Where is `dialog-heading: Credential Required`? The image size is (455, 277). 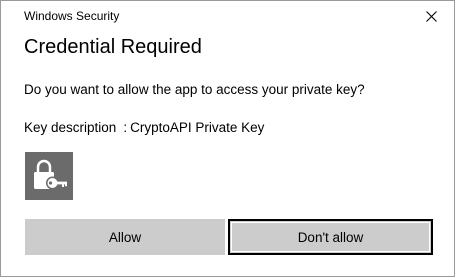
dialog-heading: Credential Required is located at coordinates (113, 47).